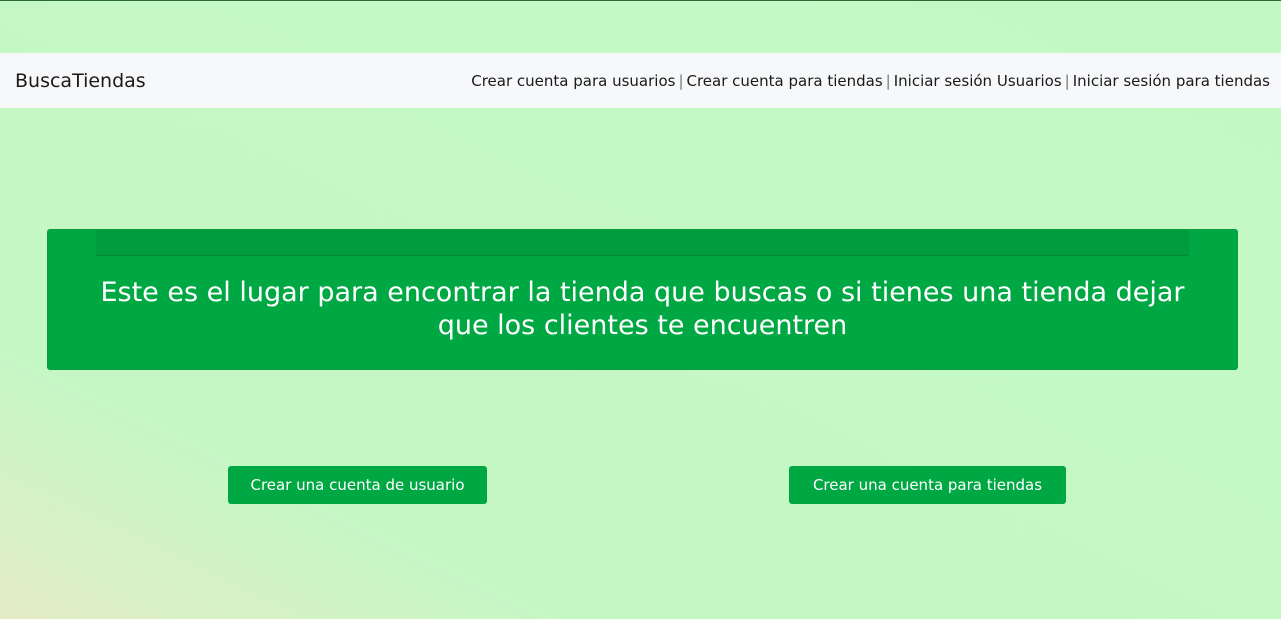 The image size is (1281, 619). I want to click on nav-link-create-store-account: Crear cuenta para tiendas, so click(785, 81).